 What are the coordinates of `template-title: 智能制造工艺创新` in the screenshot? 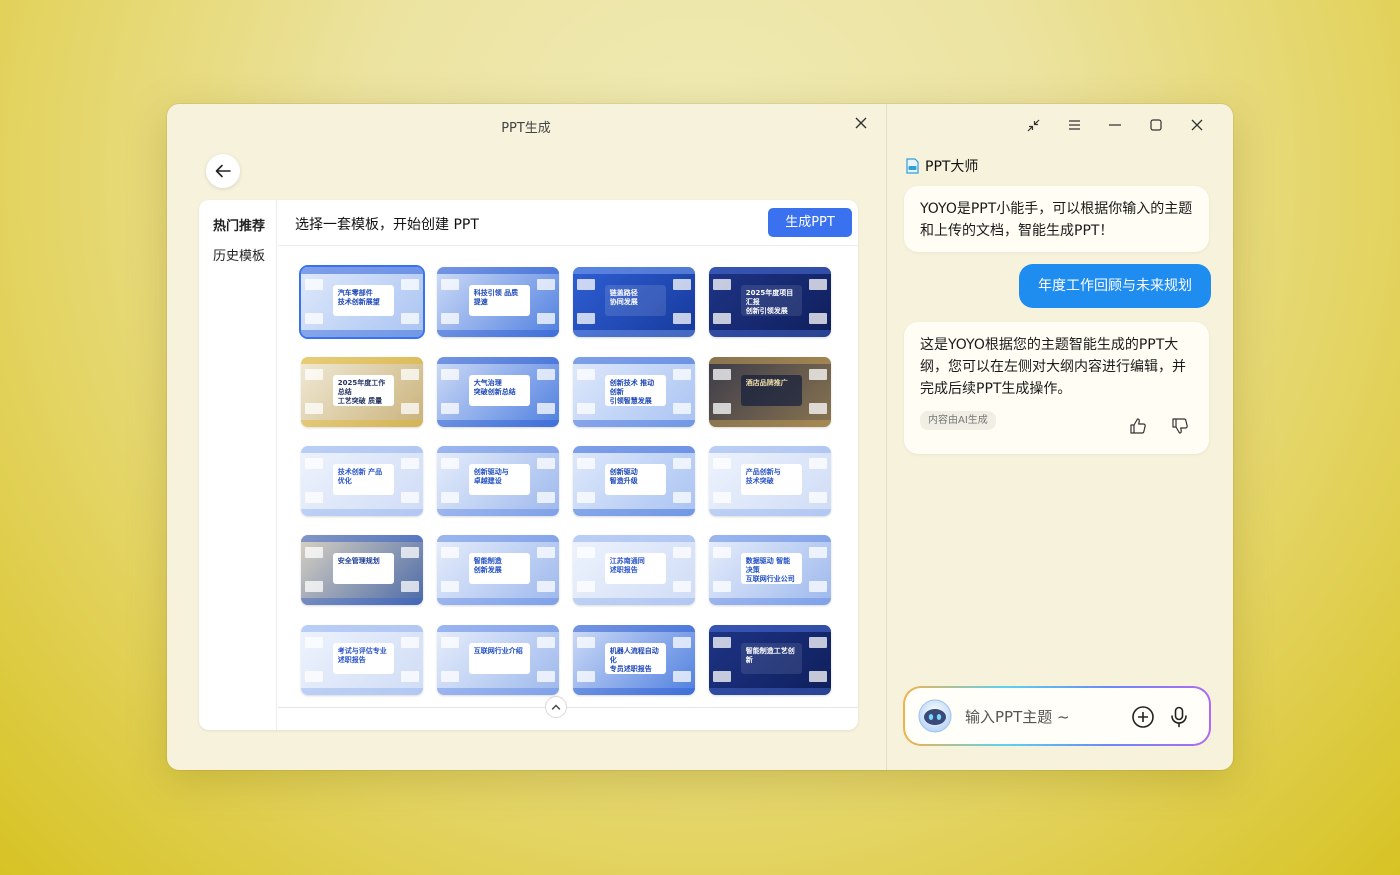 It's located at (770, 655).